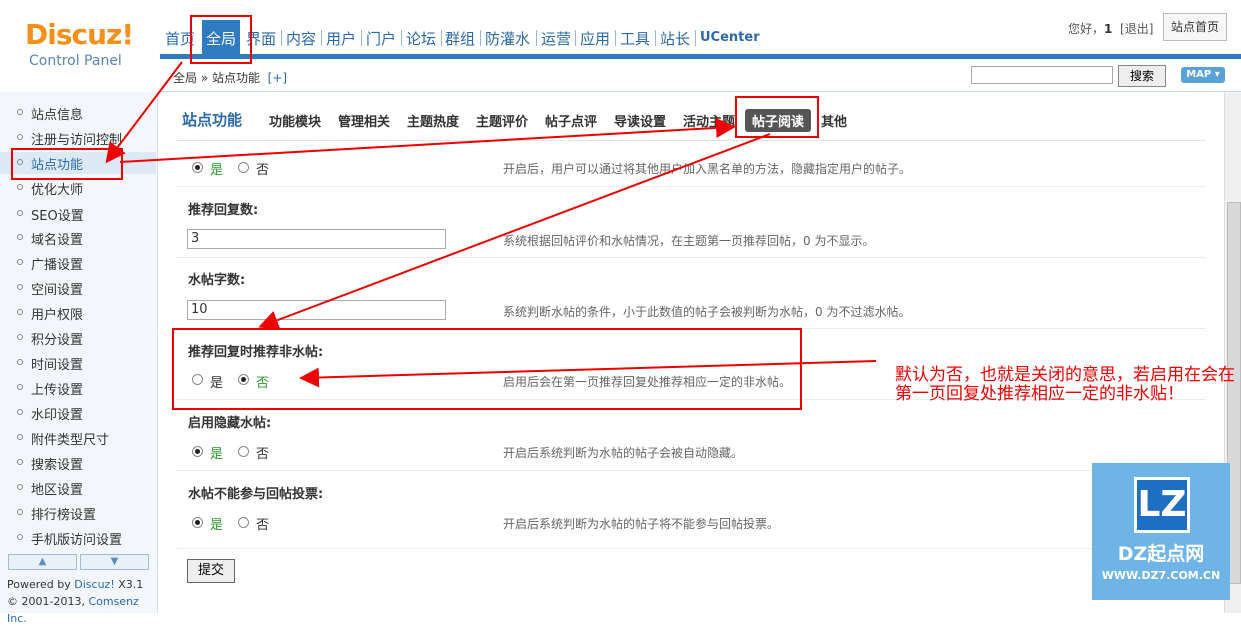  What do you see at coordinates (144, 112) in the screenshot?
I see `arrow-to-sidebar` at bounding box center [144, 112].